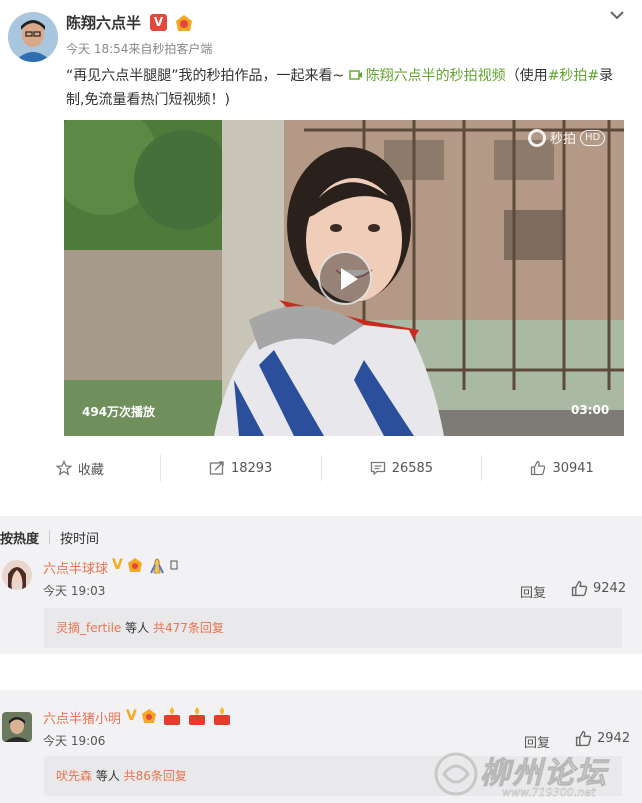 This screenshot has width=642, height=803. Describe the element at coordinates (526, 76) in the screenshot. I see `post-text-mid: （使用` at that location.